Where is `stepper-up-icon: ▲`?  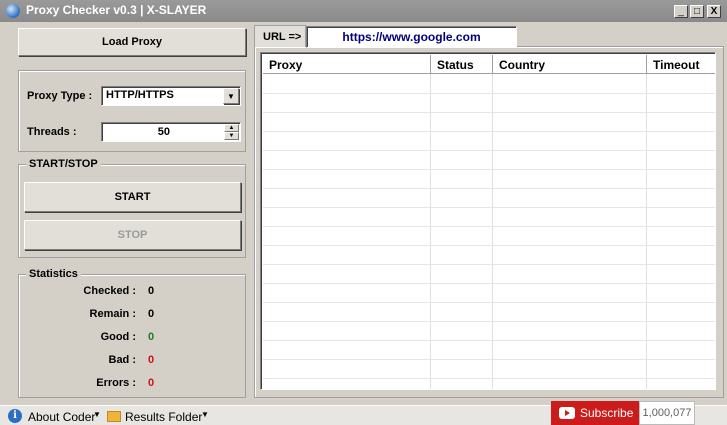 stepper-up-icon: ▲ is located at coordinates (231, 128).